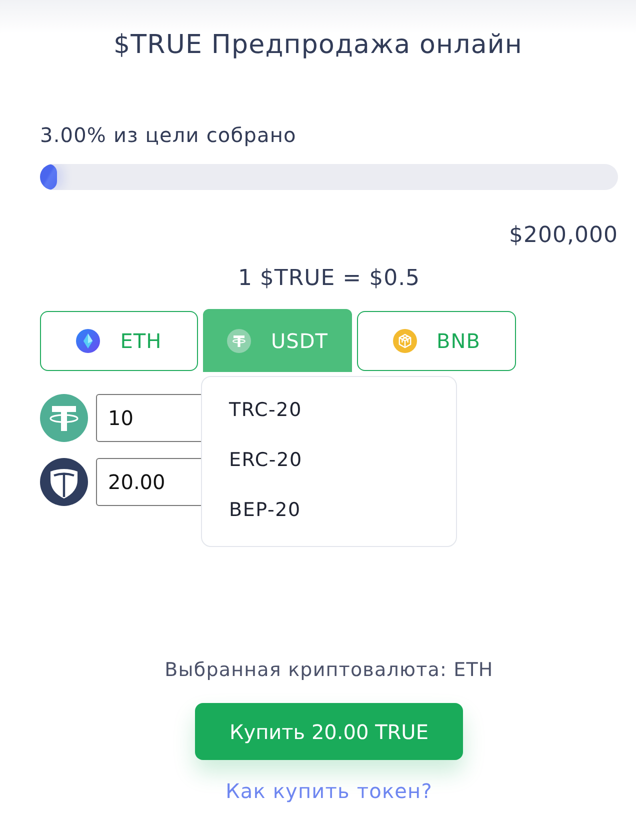 This screenshot has height=832, width=636. I want to click on cube-coin-icon, so click(404, 340).